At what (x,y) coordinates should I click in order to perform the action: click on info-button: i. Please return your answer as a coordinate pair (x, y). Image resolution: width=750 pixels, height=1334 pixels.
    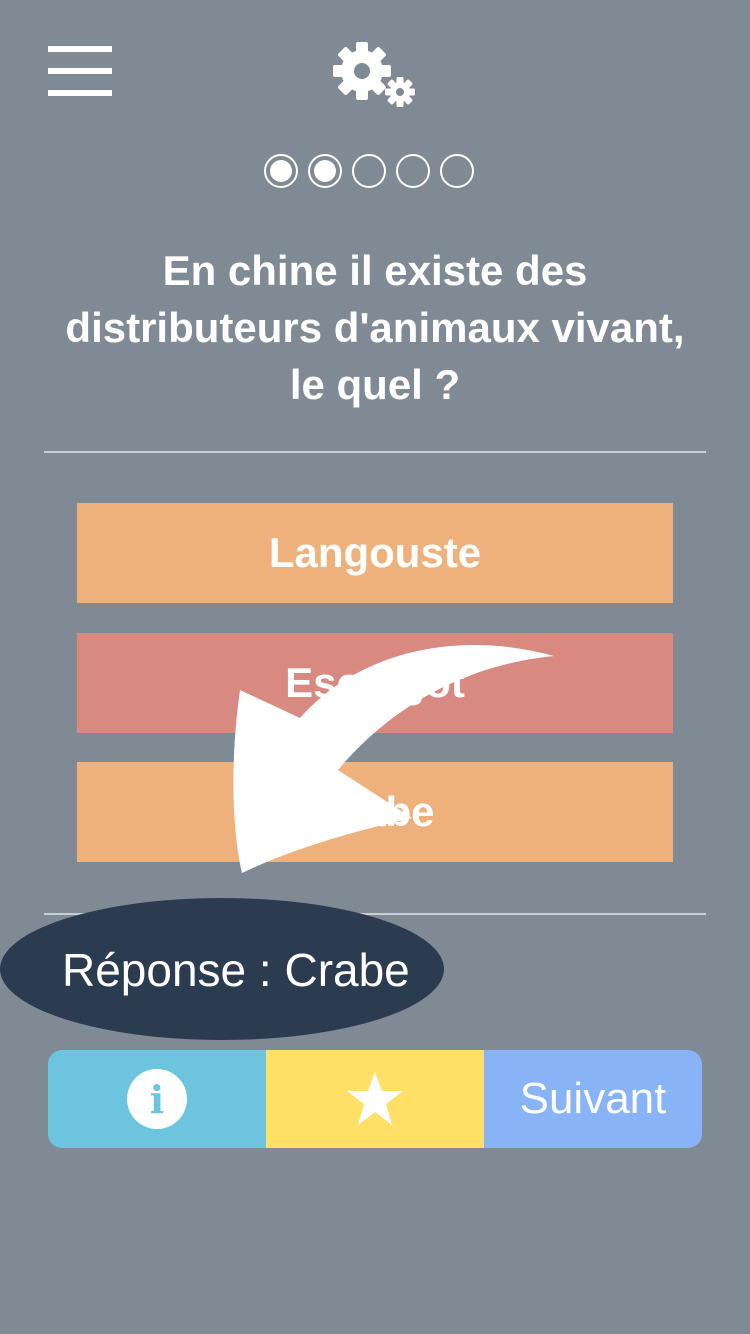
    Looking at the image, I should click on (157, 1099).